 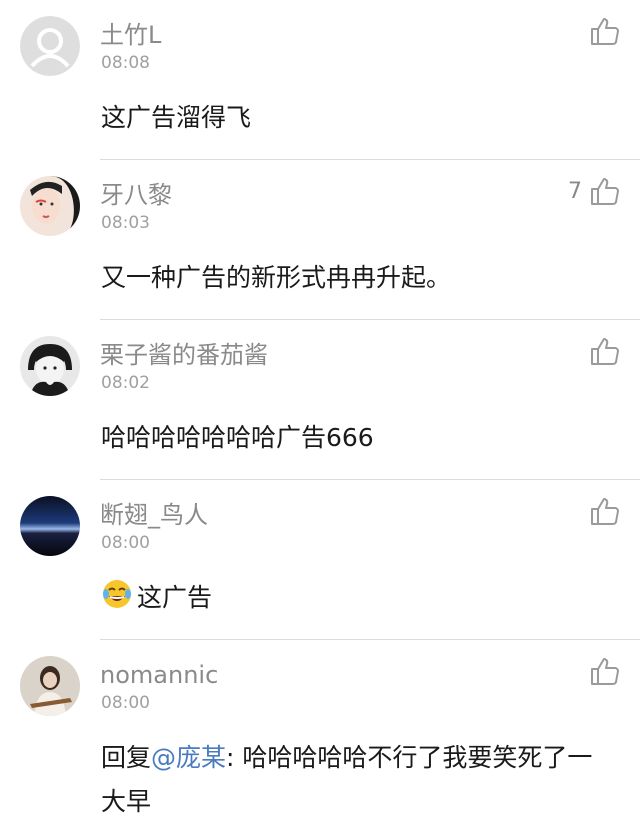 What do you see at coordinates (136, 195) in the screenshot?
I see `username: 牙八黎` at bounding box center [136, 195].